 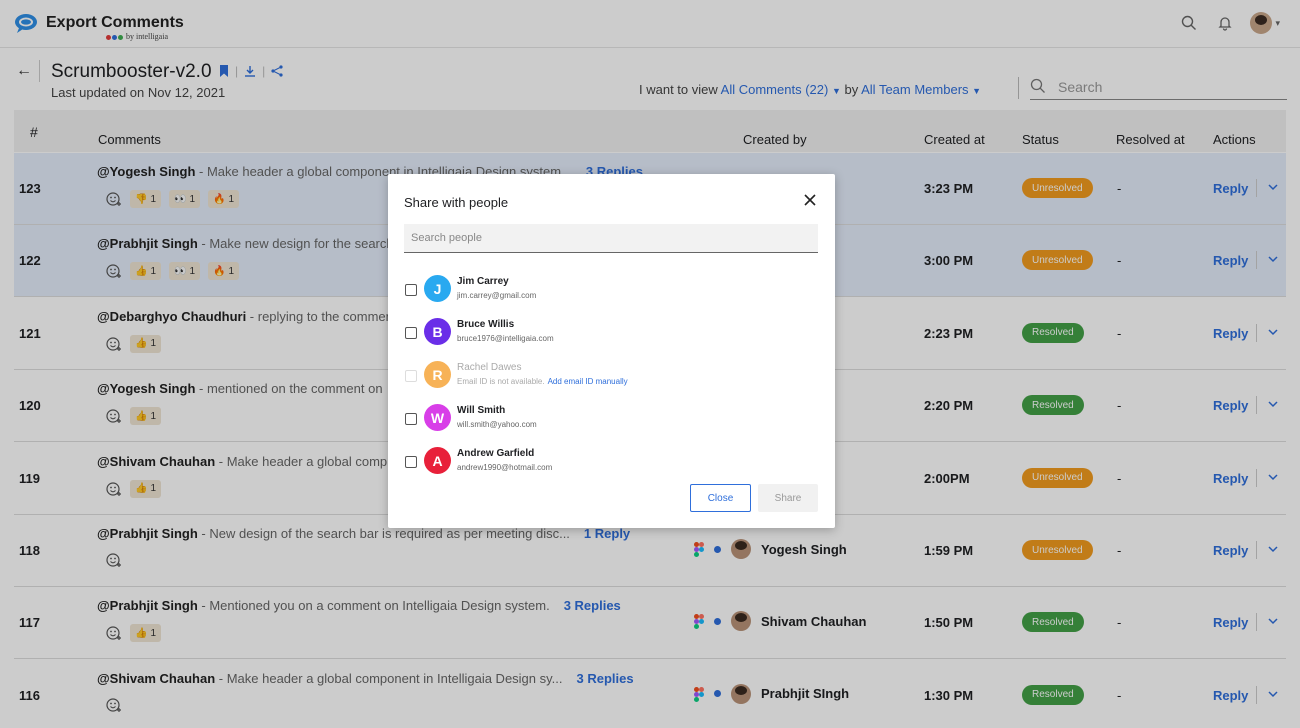 I want to click on person-email-text: jim.carrey@gmail.com, so click(x=497, y=295).